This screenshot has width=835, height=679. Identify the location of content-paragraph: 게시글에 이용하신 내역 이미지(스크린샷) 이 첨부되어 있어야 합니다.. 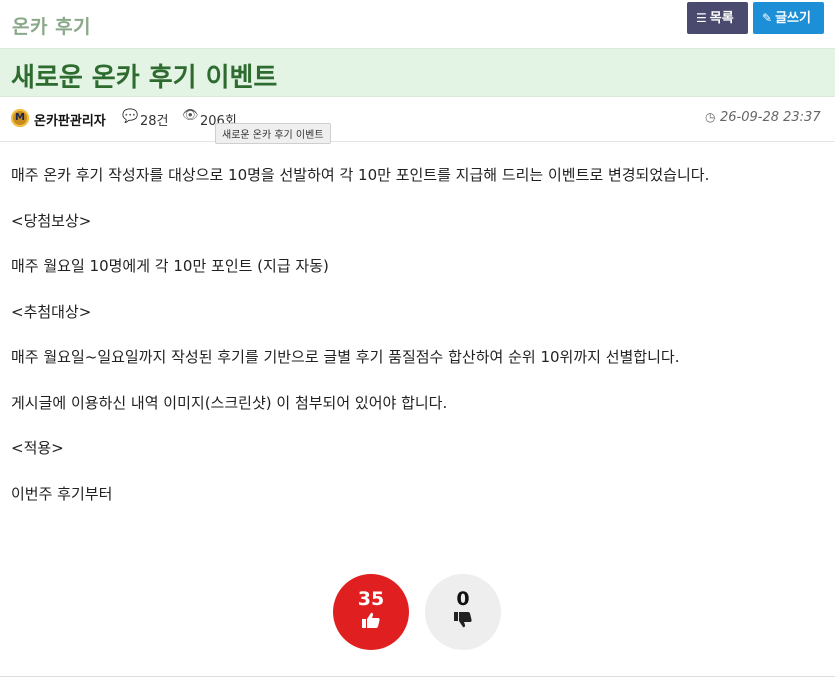
(229, 402).